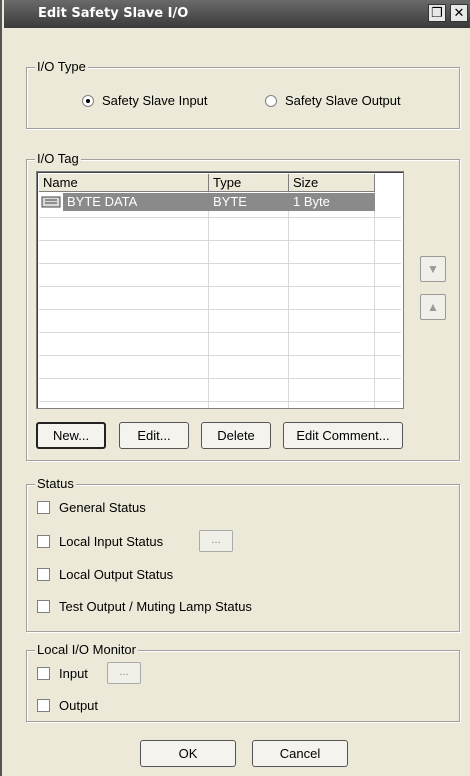 The width and height of the screenshot is (470, 776). What do you see at coordinates (73, 673) in the screenshot?
I see `monitor-input-label: Input` at bounding box center [73, 673].